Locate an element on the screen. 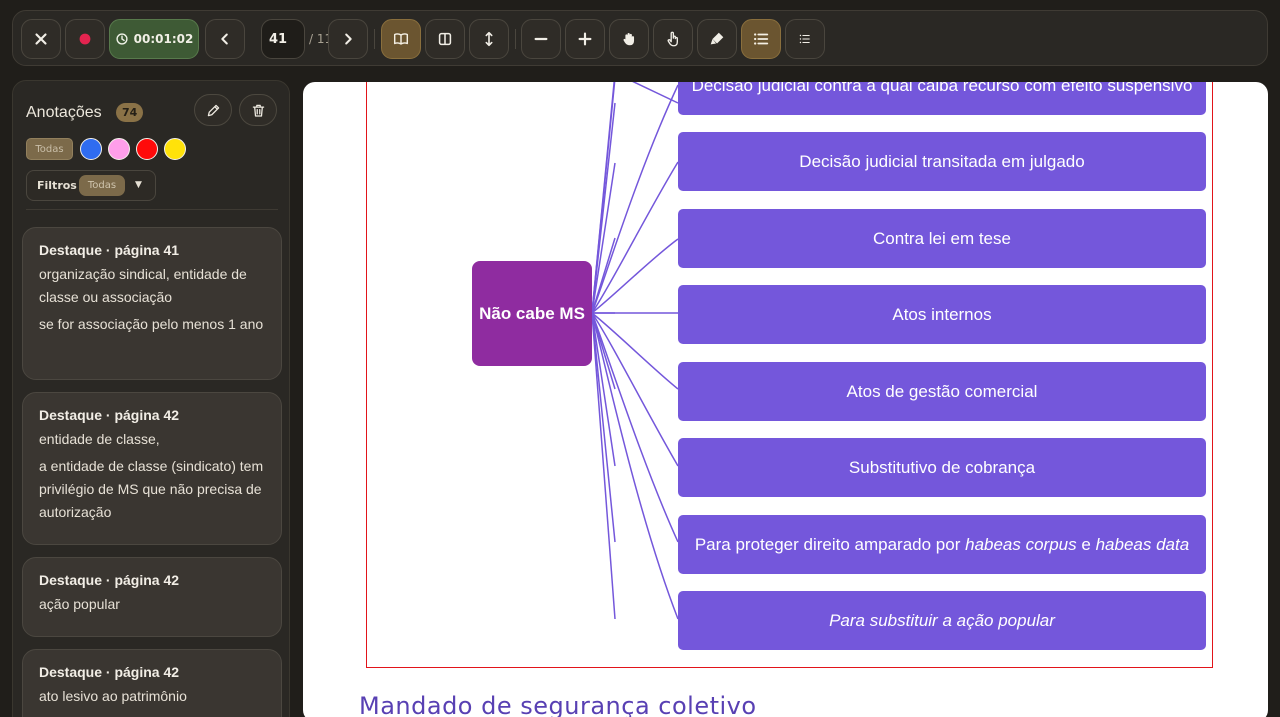 This screenshot has height=717, width=1280. page-number-input: 41 is located at coordinates (283, 39).